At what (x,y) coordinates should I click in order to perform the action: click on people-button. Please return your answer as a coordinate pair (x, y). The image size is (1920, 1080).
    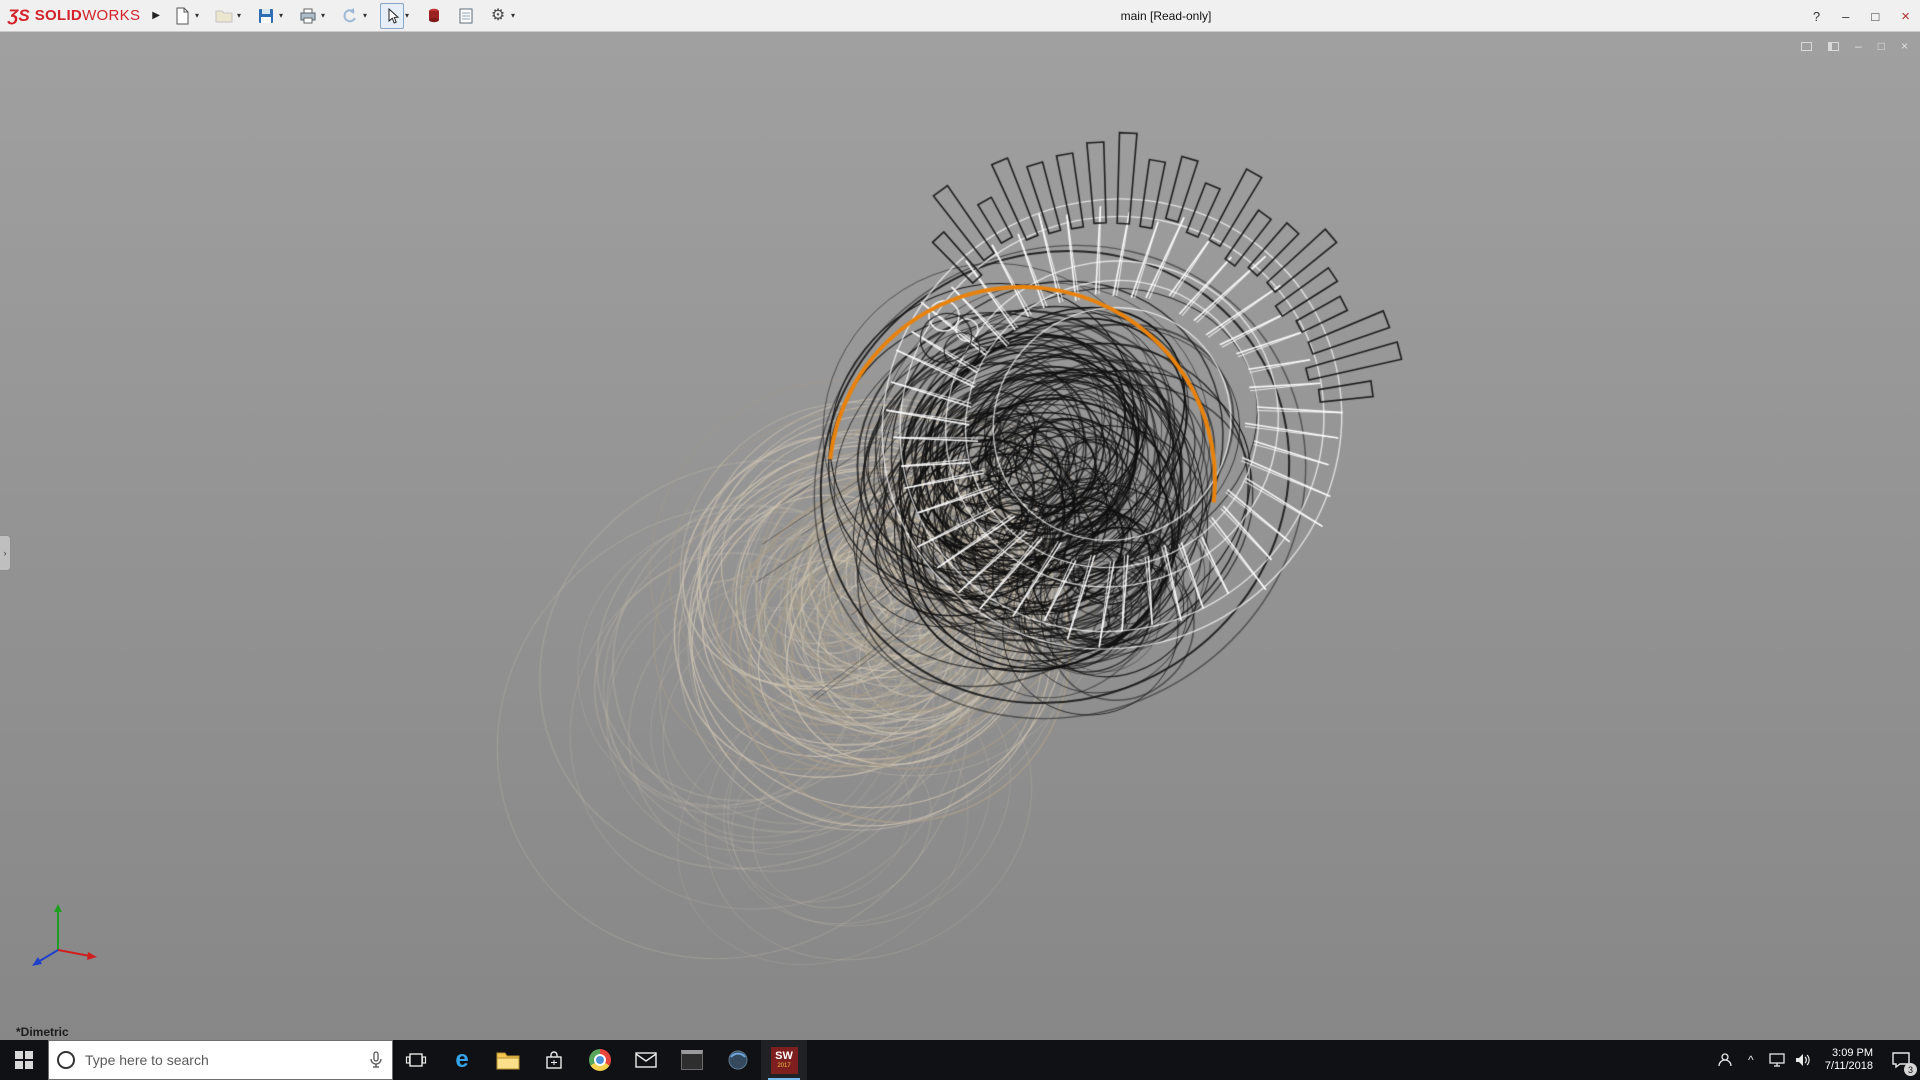
    Looking at the image, I should click on (1725, 1060).